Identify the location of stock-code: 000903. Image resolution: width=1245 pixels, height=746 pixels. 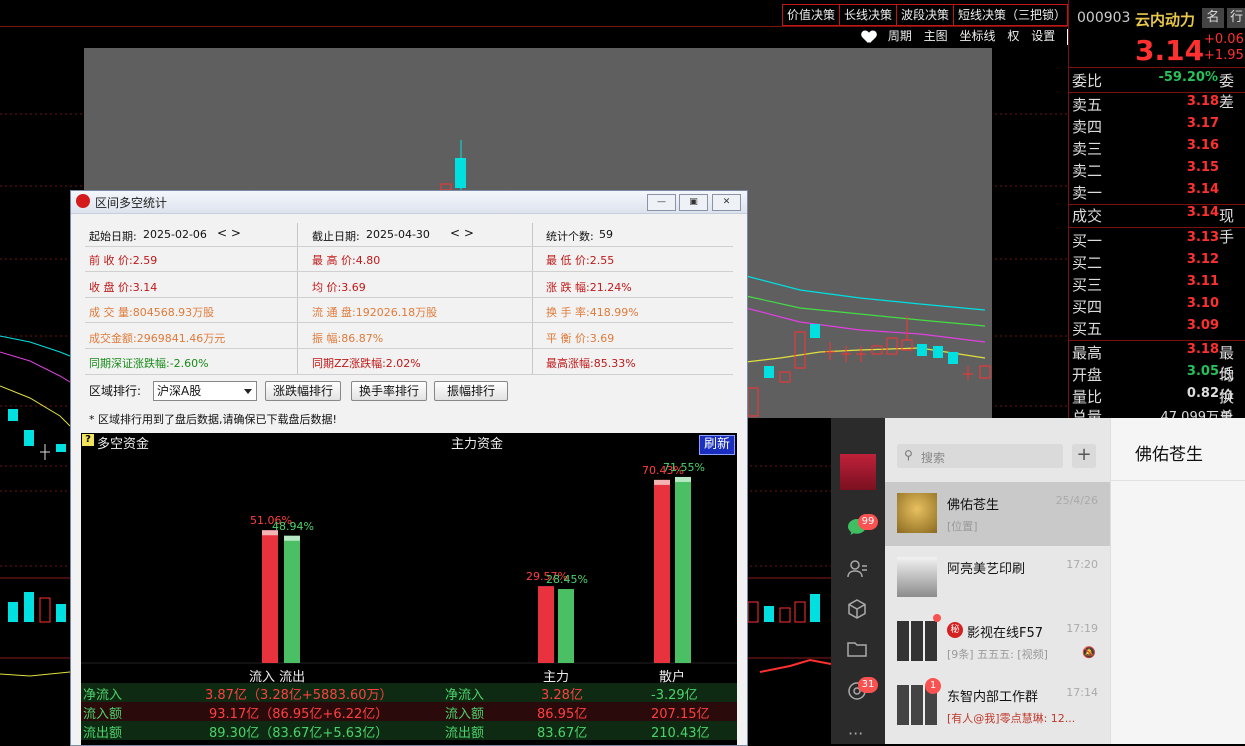
(1104, 18).